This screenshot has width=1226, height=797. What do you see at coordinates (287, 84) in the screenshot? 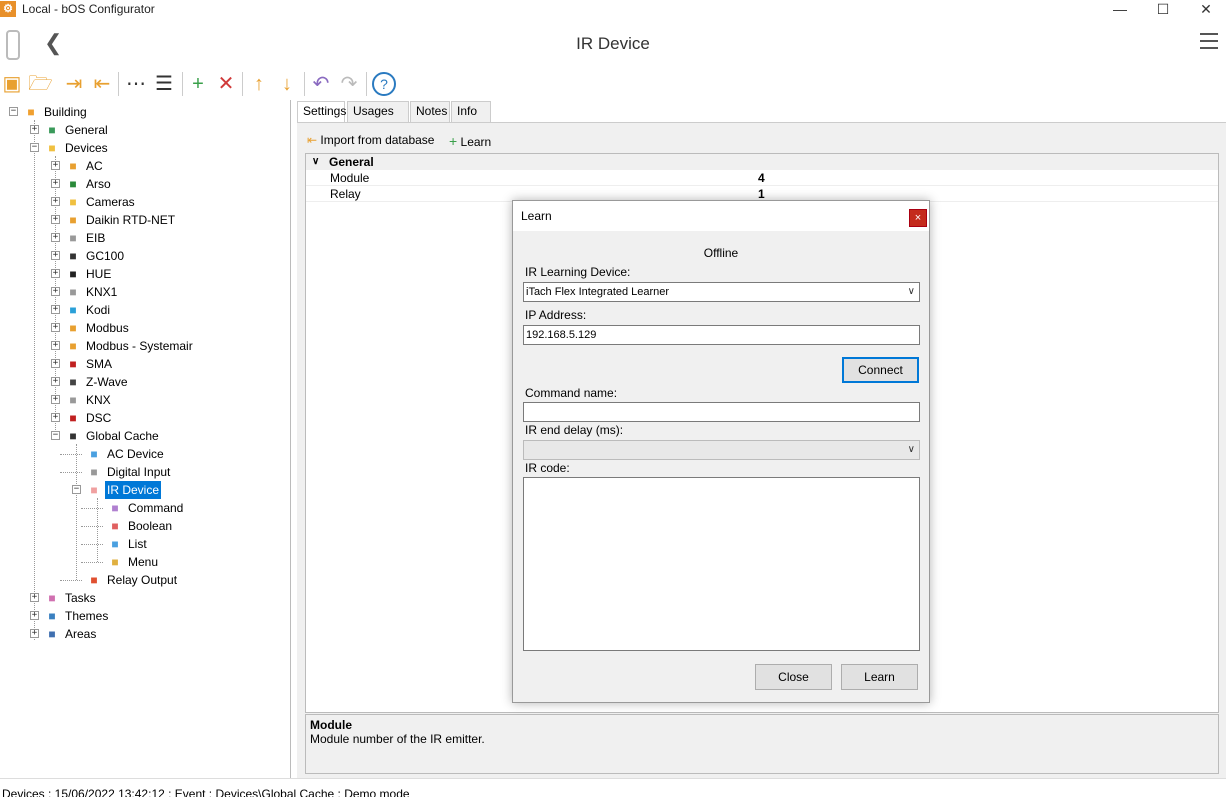
I see `move-down-icon: ↓` at bounding box center [287, 84].